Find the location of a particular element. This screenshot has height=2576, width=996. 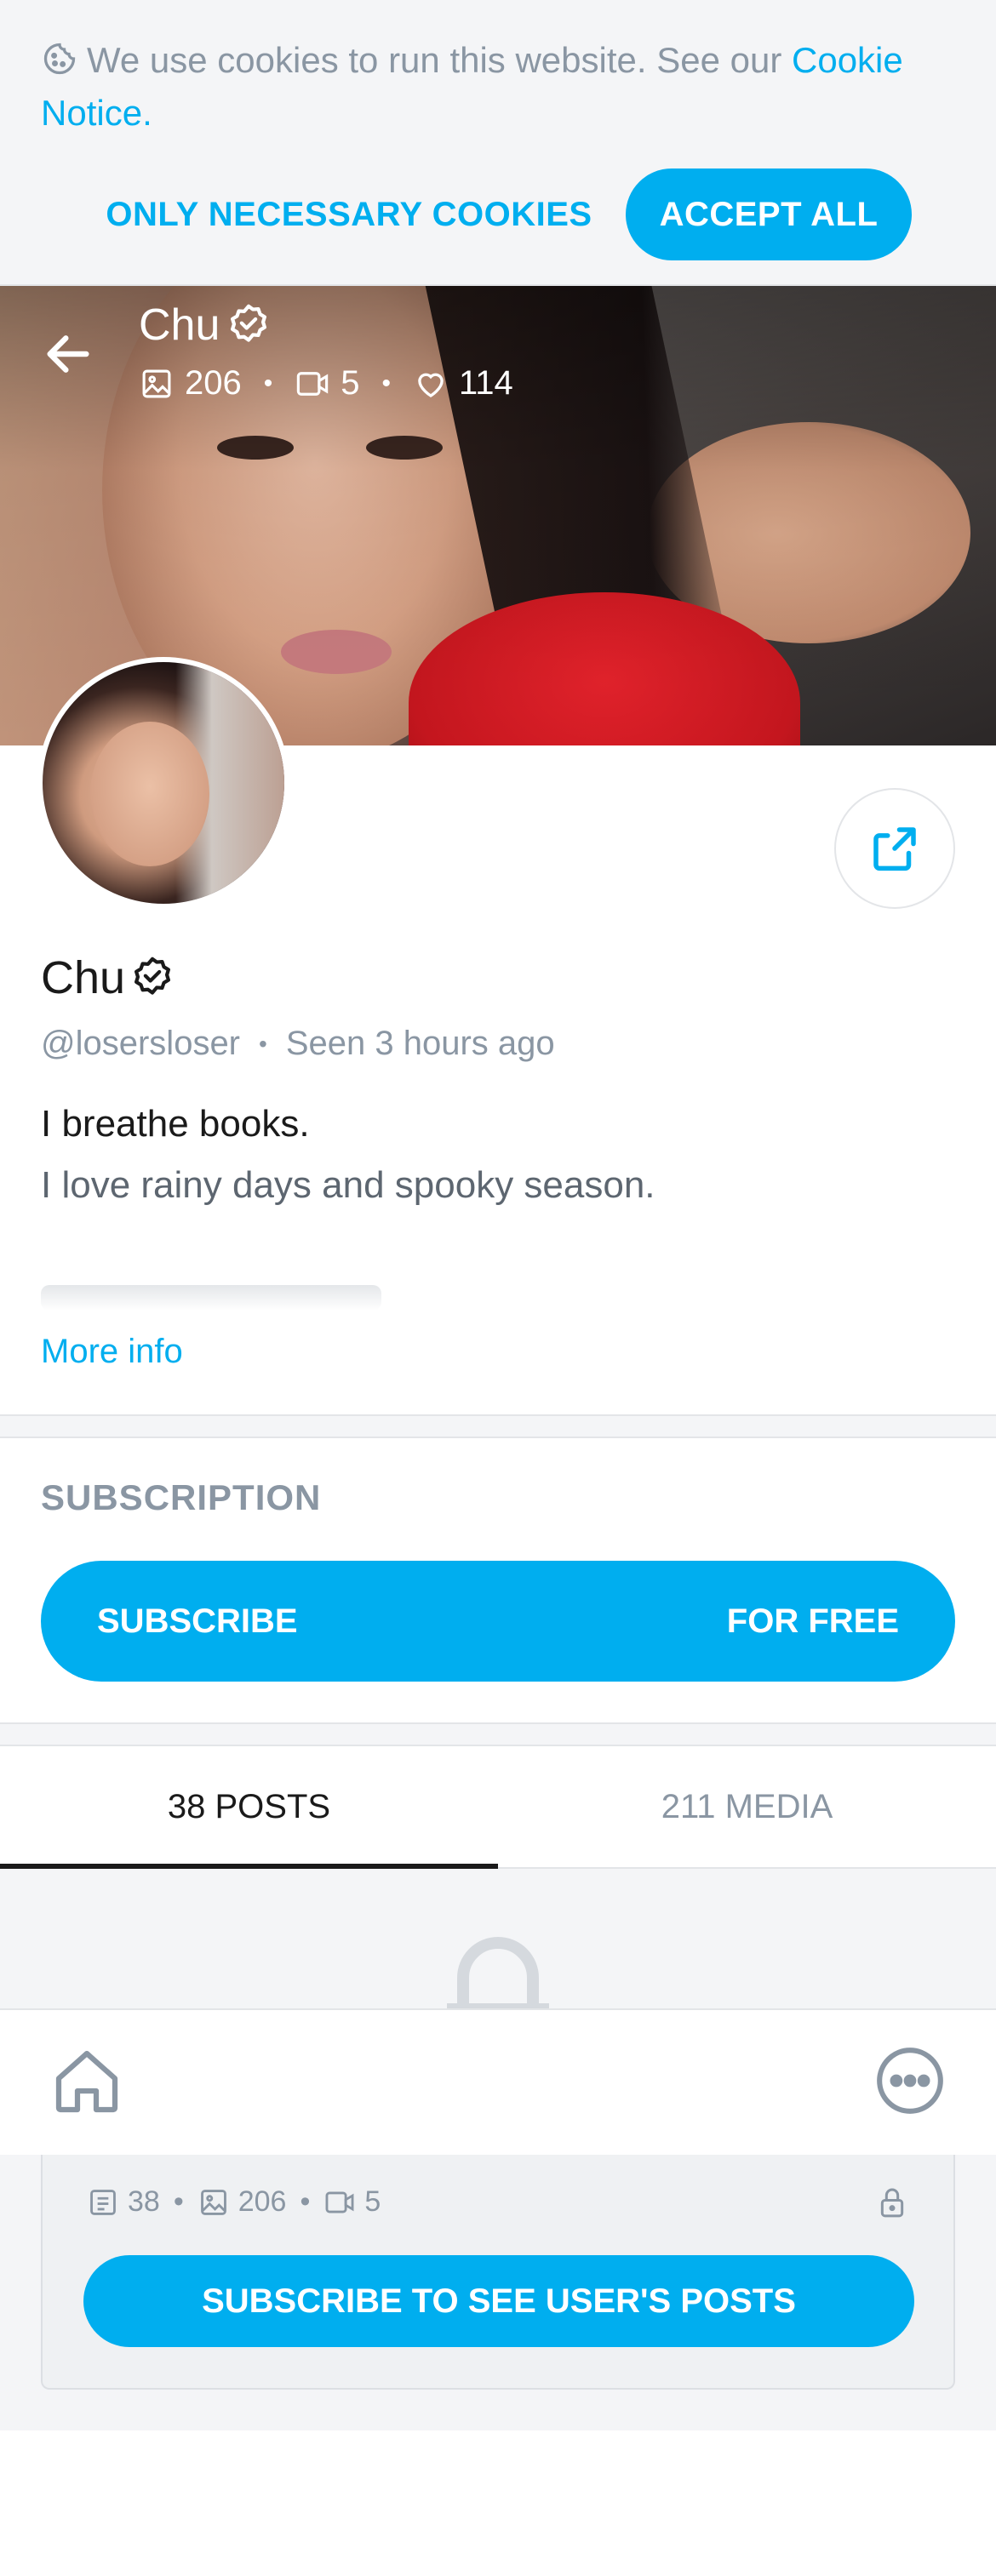

seen-label: Seen is located at coordinates (325, 1043).